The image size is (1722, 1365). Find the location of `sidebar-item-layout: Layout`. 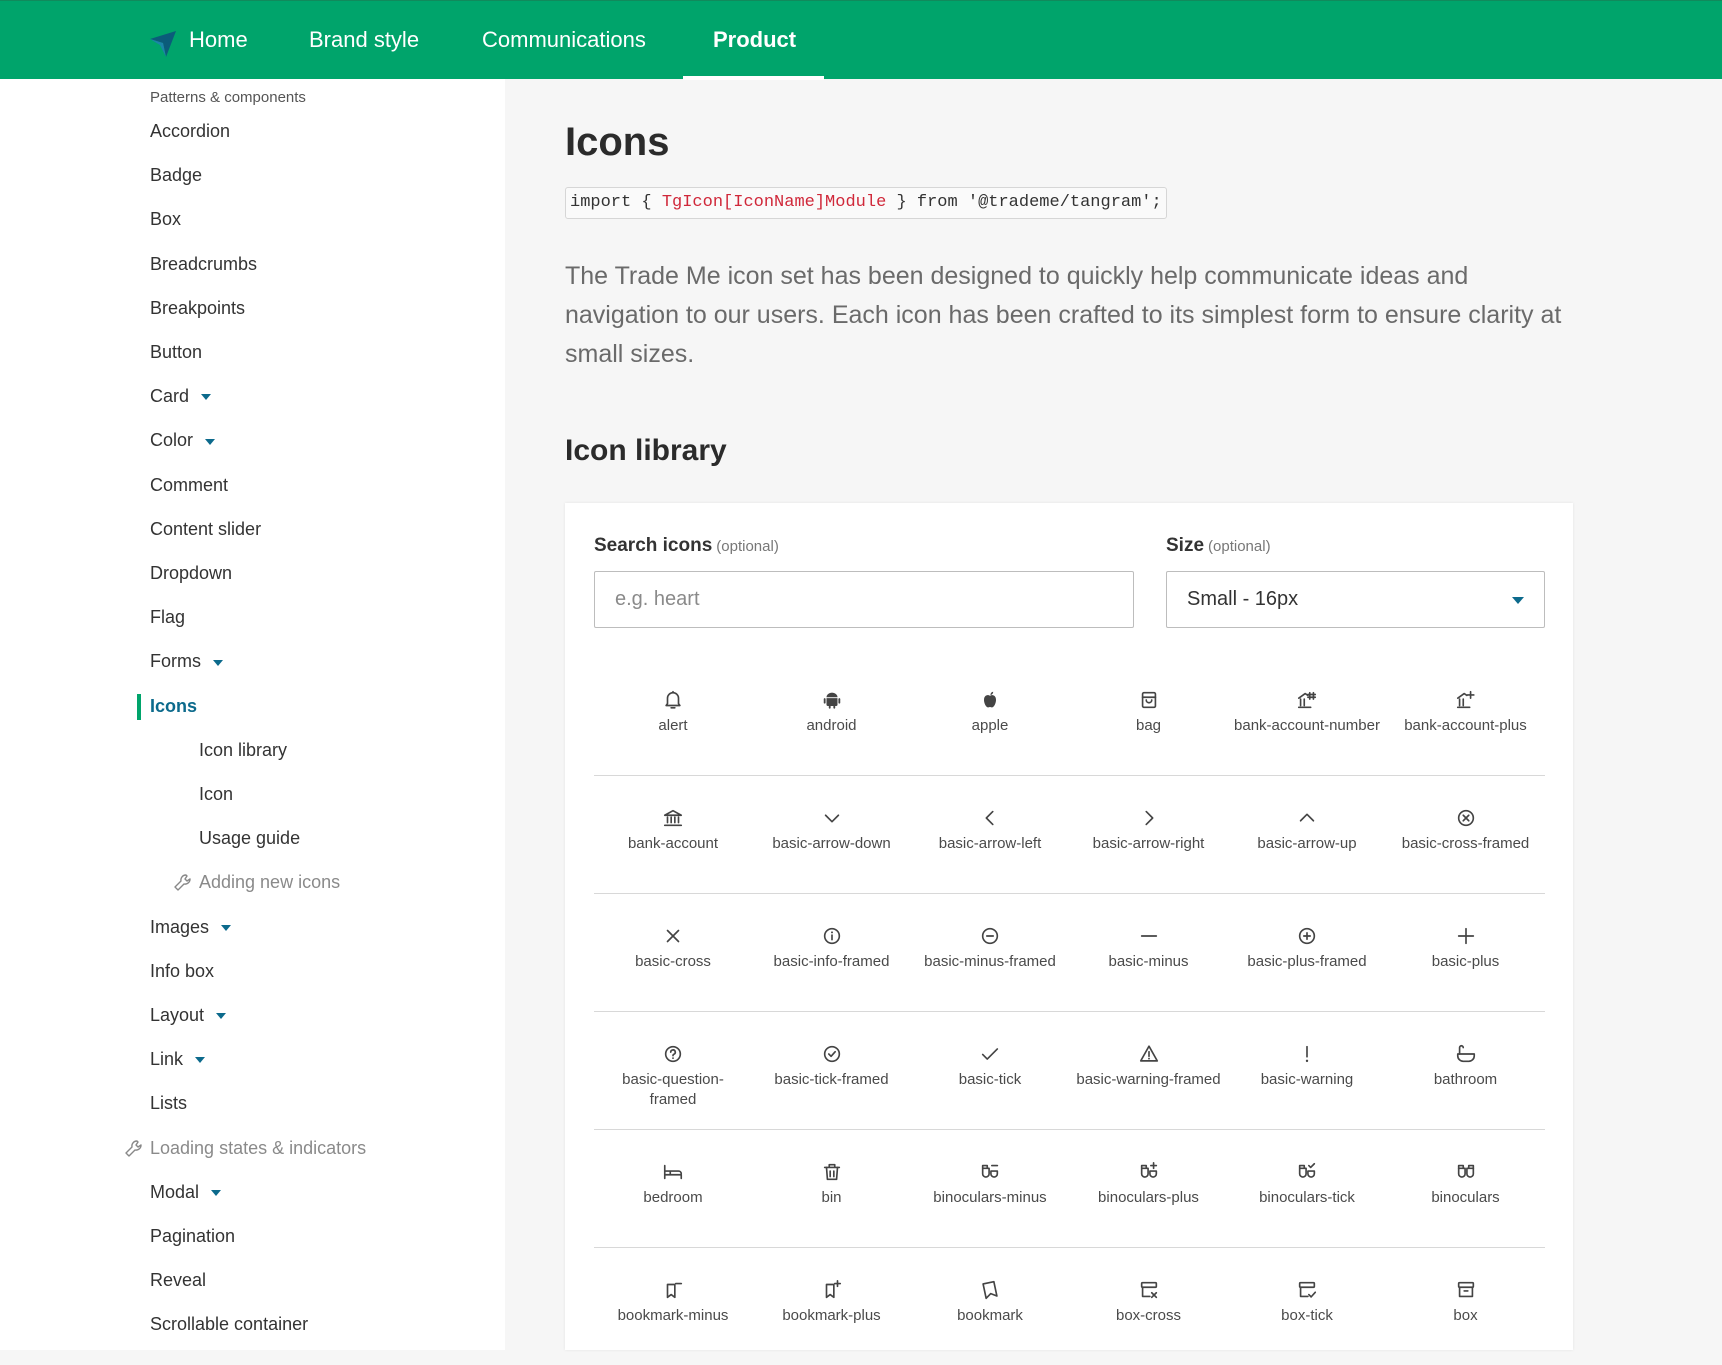

sidebar-item-layout: Layout is located at coordinates (188, 1015).